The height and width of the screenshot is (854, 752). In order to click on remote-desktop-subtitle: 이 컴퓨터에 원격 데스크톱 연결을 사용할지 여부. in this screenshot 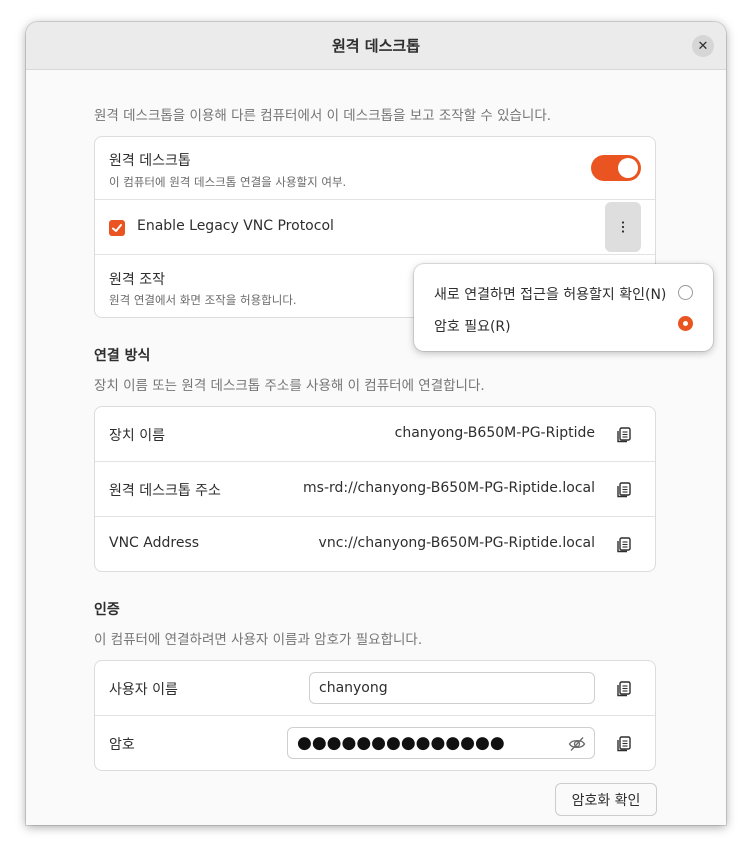, I will do `click(228, 182)`.